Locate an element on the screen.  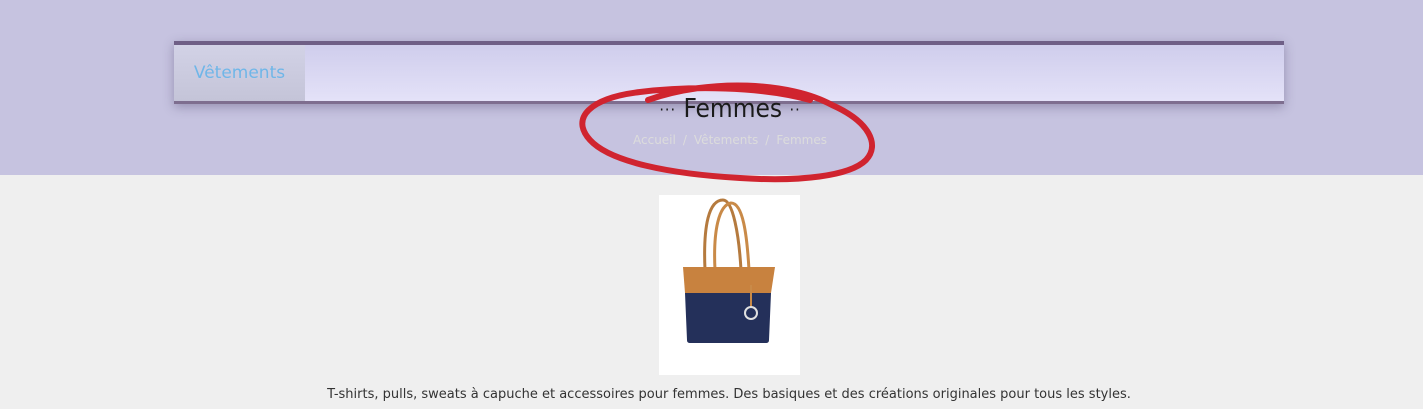
breadcrumb-vetements: Vêtements is located at coordinates (726, 140).